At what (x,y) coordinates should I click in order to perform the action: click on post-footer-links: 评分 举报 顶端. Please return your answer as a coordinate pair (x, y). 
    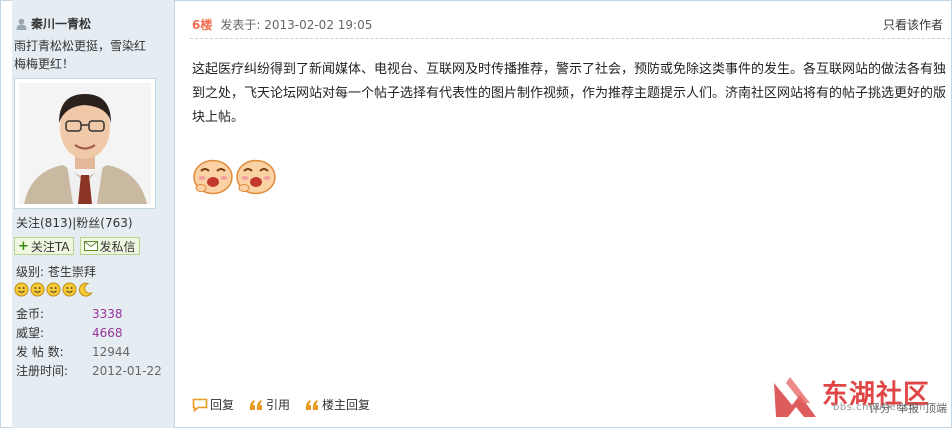
    Looking at the image, I should click on (908, 408).